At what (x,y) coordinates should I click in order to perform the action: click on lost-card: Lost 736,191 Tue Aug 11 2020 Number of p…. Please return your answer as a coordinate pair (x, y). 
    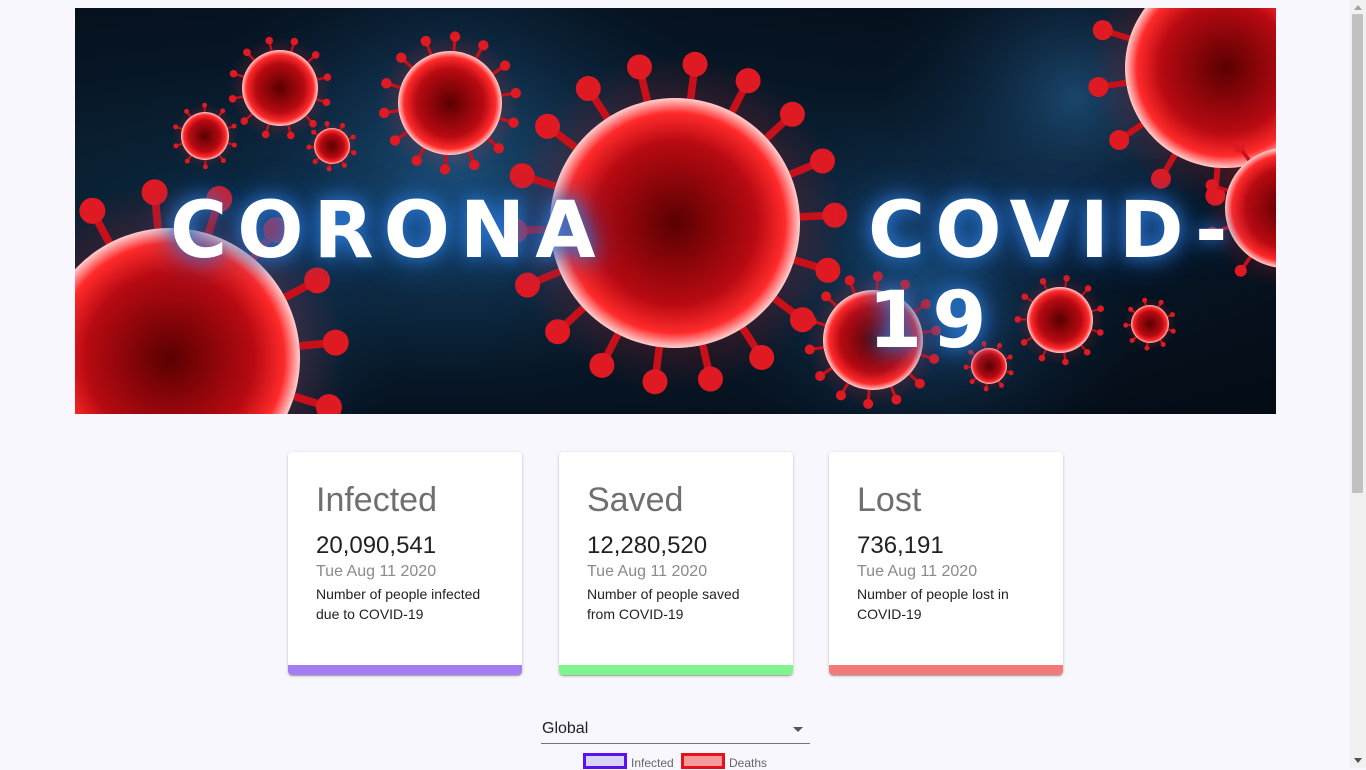
    Looking at the image, I should click on (946, 563).